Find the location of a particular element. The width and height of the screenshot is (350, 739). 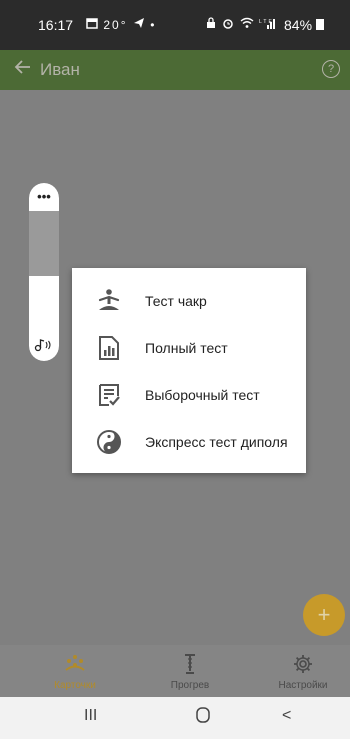

signal-icon: LTE is located at coordinates (267, 24).